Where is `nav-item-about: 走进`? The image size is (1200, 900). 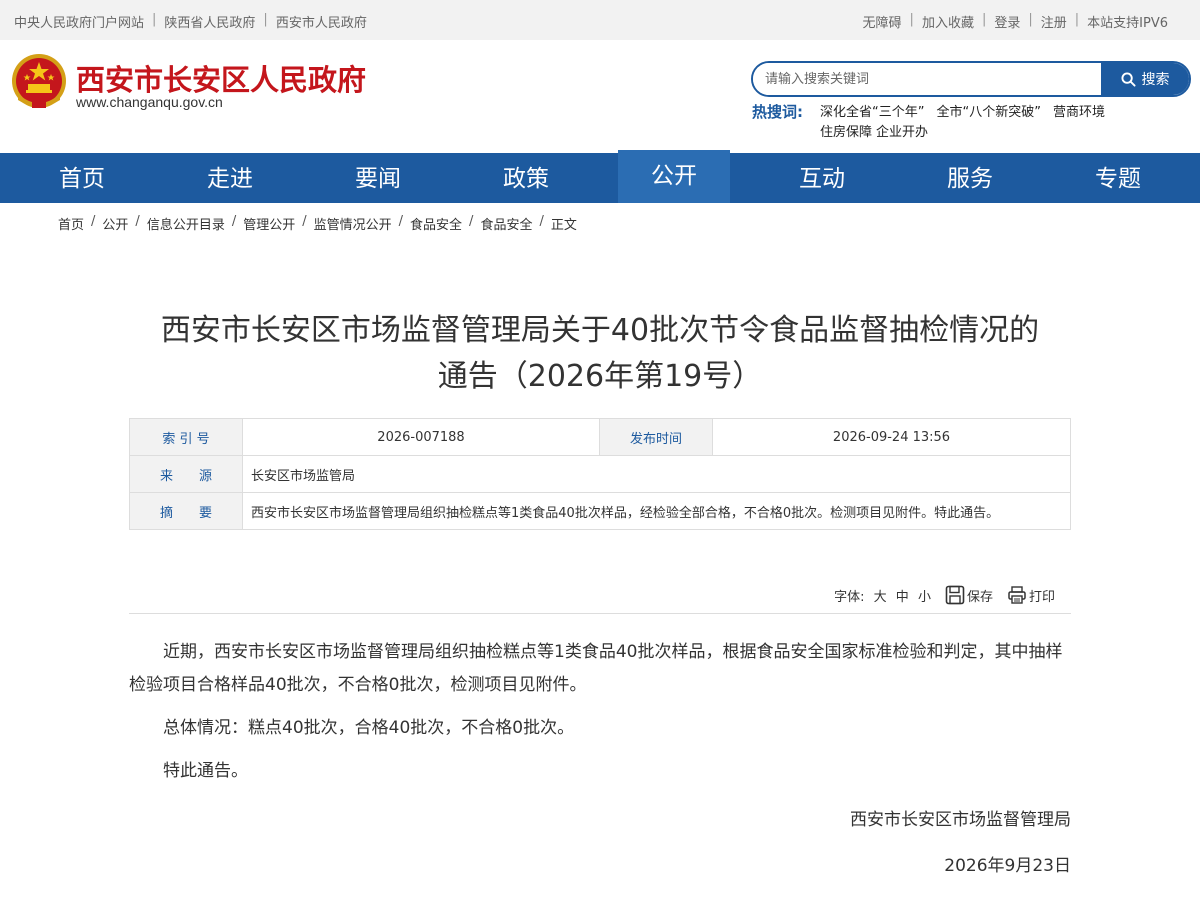
nav-item-about: 走进 is located at coordinates (230, 178).